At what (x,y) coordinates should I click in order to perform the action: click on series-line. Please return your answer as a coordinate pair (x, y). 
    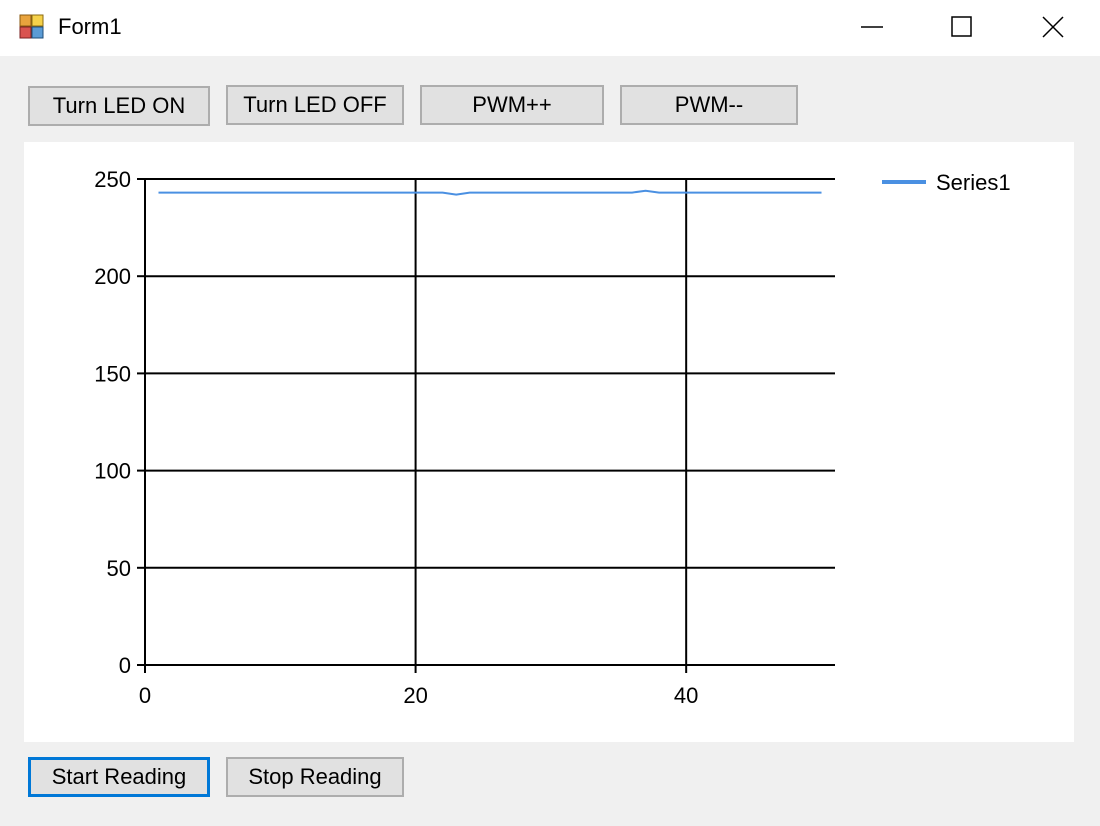
    Looking at the image, I should click on (490, 192).